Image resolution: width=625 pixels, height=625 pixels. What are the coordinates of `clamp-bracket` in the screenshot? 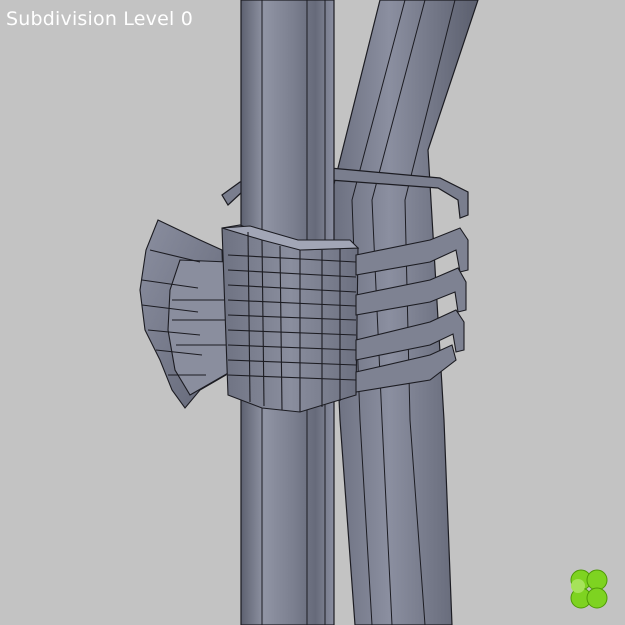 It's located at (290, 318).